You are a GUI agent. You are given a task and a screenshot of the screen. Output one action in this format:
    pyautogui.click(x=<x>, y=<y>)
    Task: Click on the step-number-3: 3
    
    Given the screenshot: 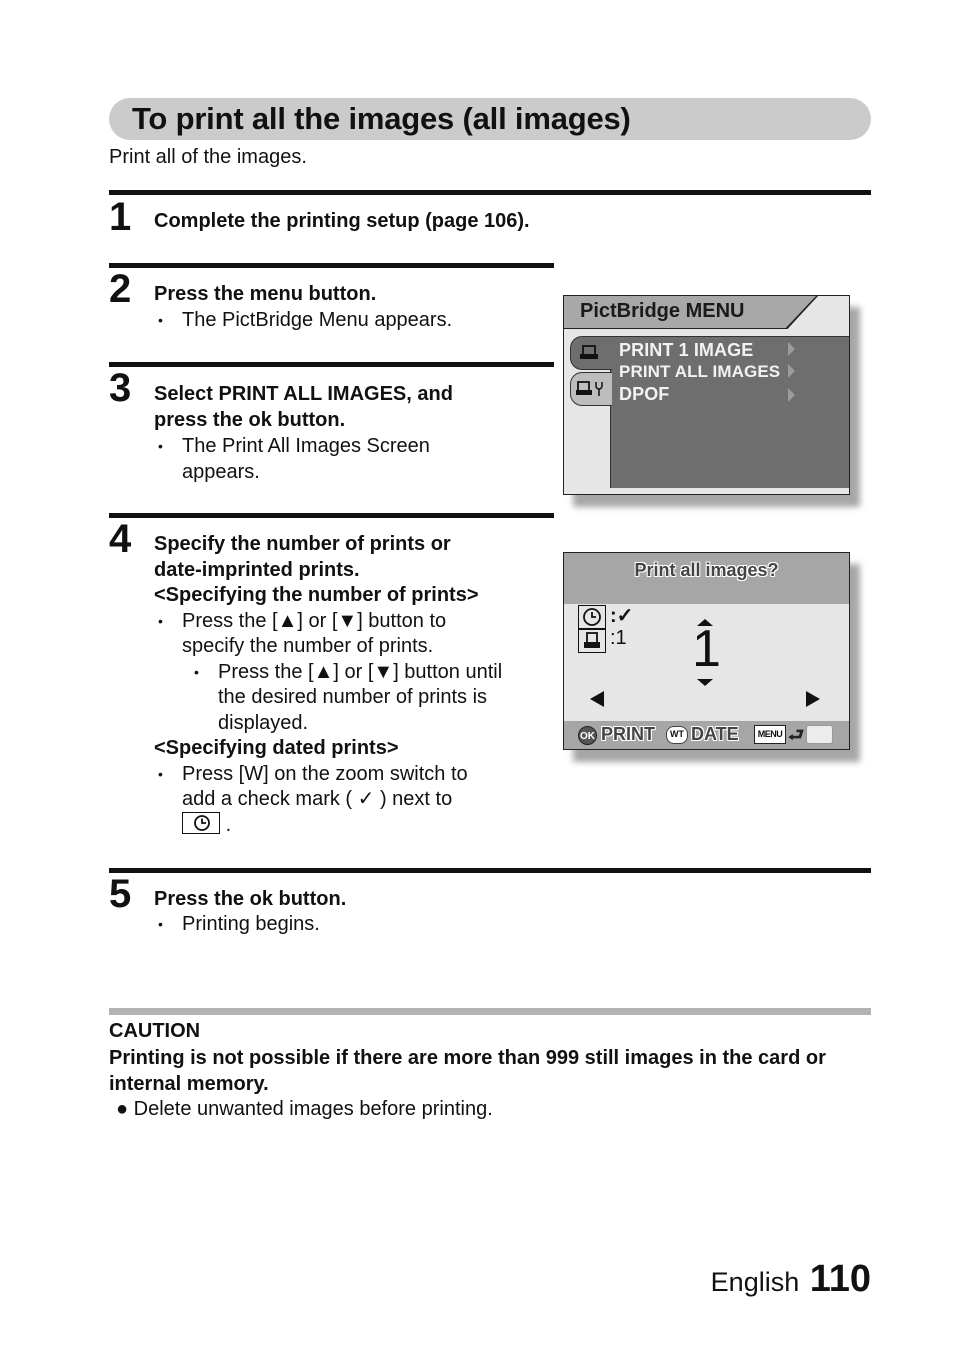 What is the action you would take?
    pyautogui.click(x=120, y=388)
    